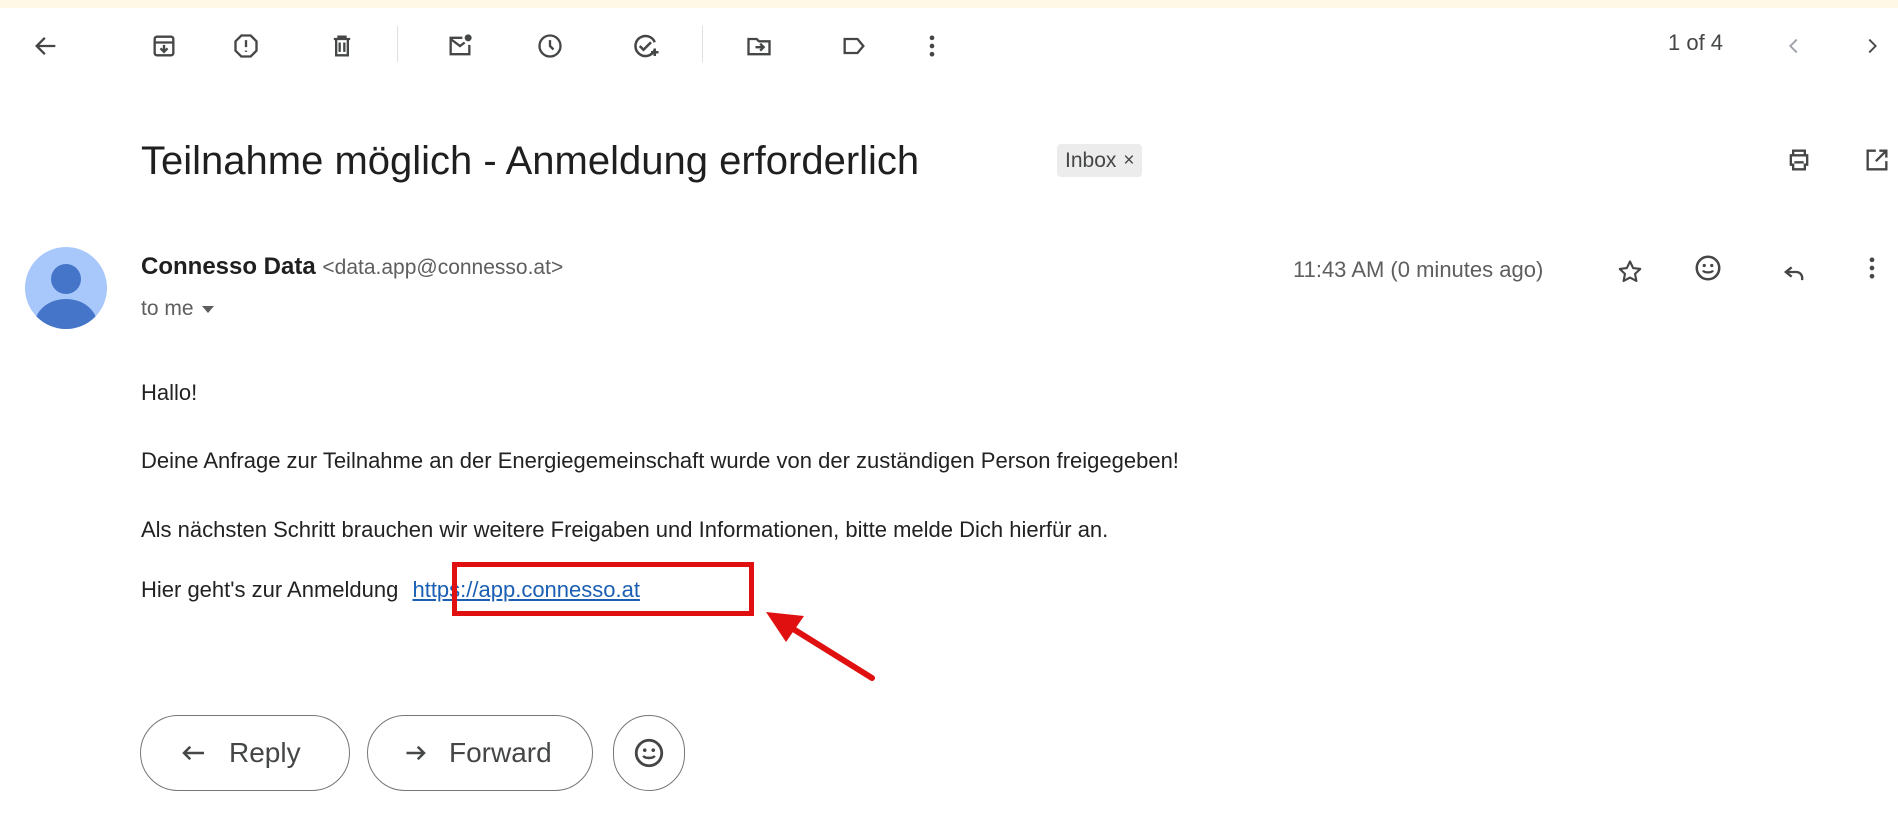 This screenshot has width=1898, height=829. What do you see at coordinates (228, 266) in the screenshot?
I see `sender-name: Connesso Data` at bounding box center [228, 266].